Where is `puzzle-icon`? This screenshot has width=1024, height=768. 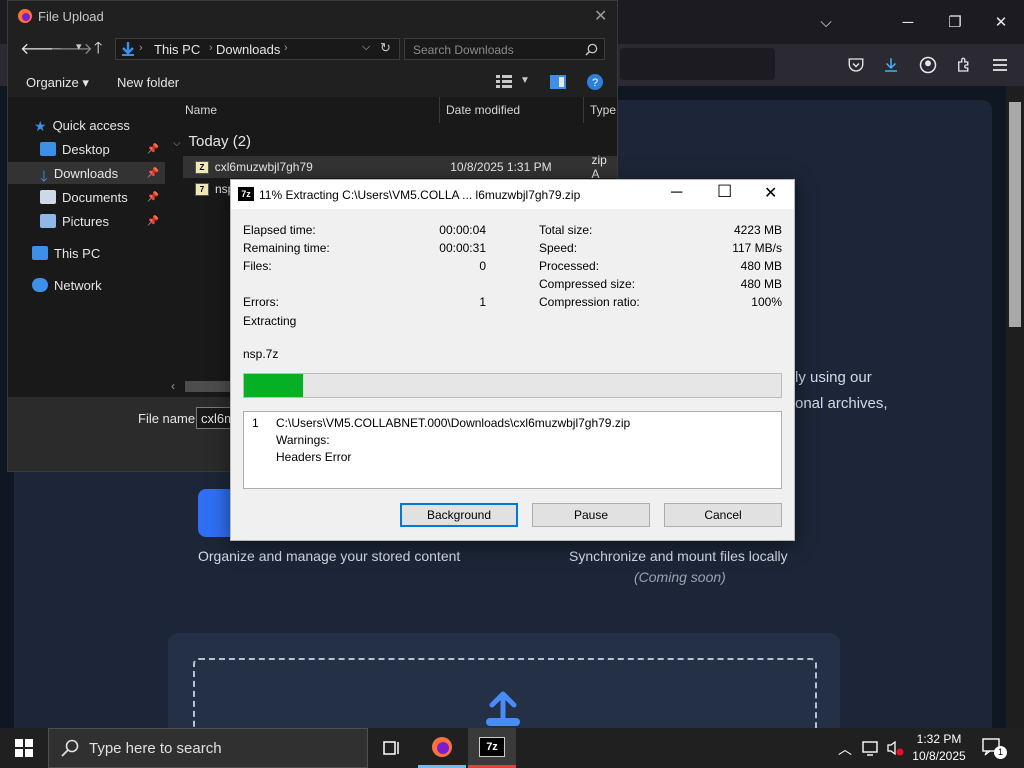
puzzle-icon is located at coordinates (963, 64).